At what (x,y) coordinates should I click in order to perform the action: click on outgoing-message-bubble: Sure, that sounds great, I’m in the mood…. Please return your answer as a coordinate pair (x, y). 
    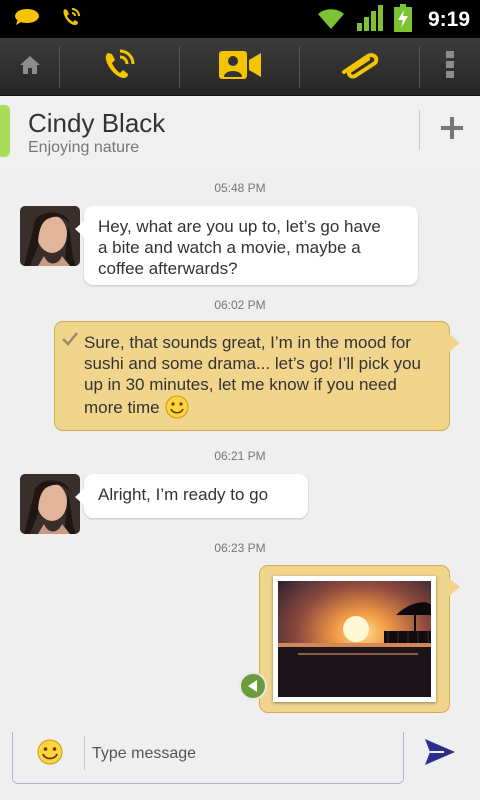
    Looking at the image, I should click on (257, 376).